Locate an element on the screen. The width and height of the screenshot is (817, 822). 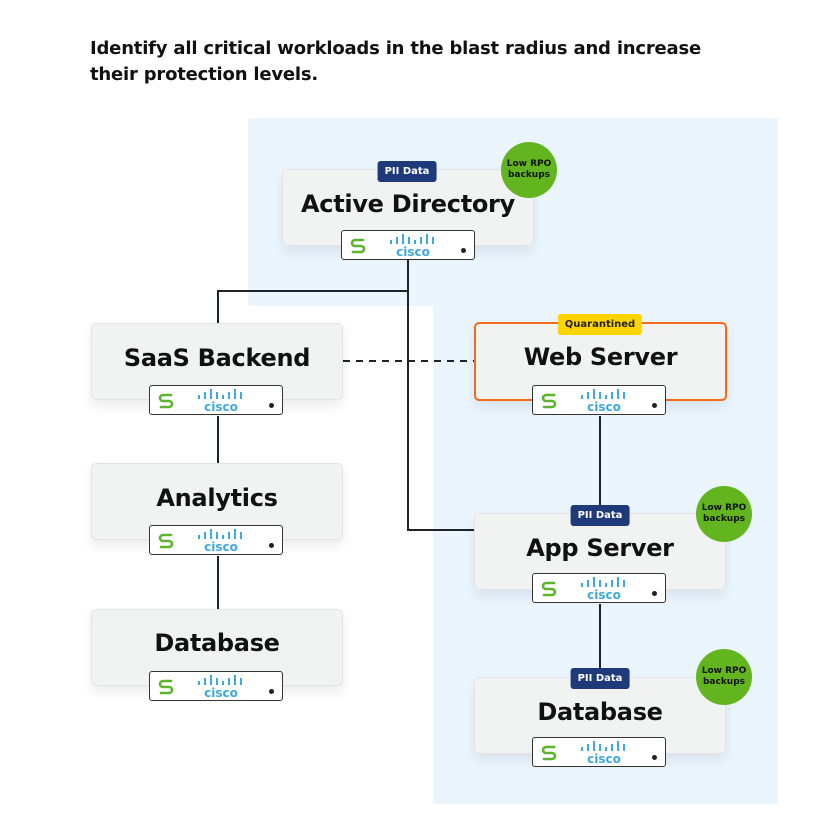
node-title: App Server is located at coordinates (600, 548).